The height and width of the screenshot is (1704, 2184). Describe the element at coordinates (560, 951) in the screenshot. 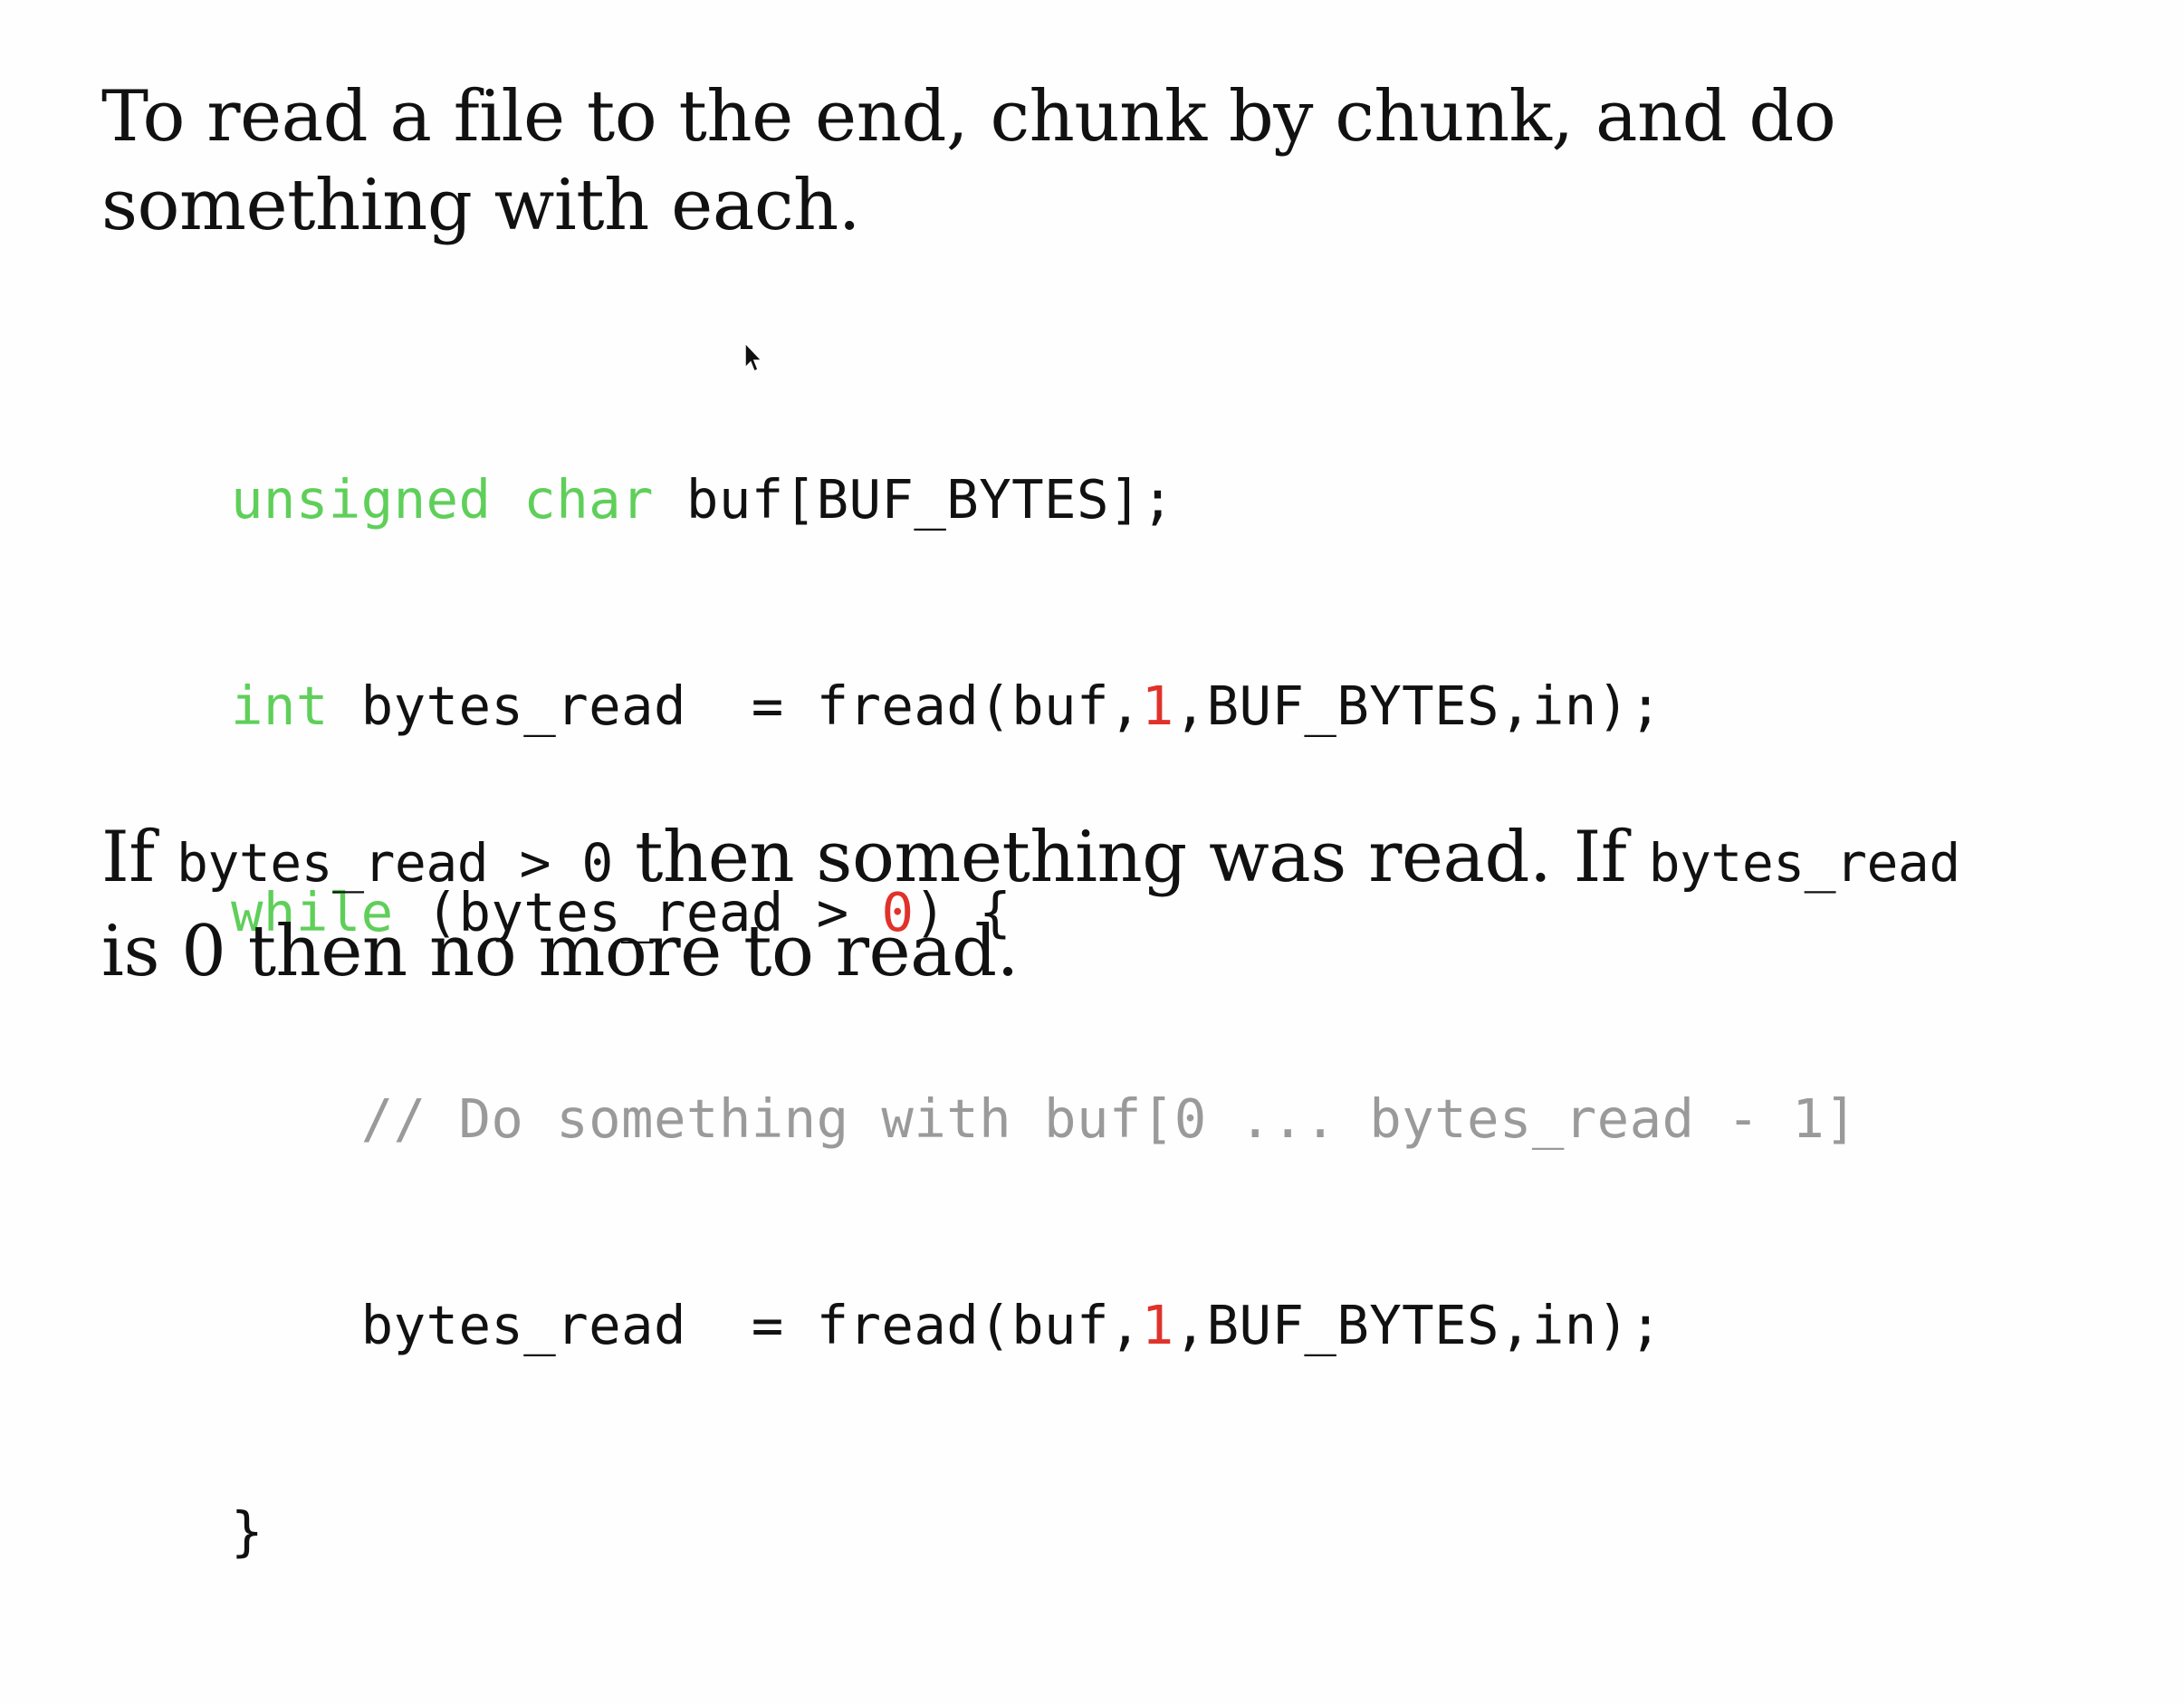

I see `outro-line-2: is 0 then no more to read.` at that location.